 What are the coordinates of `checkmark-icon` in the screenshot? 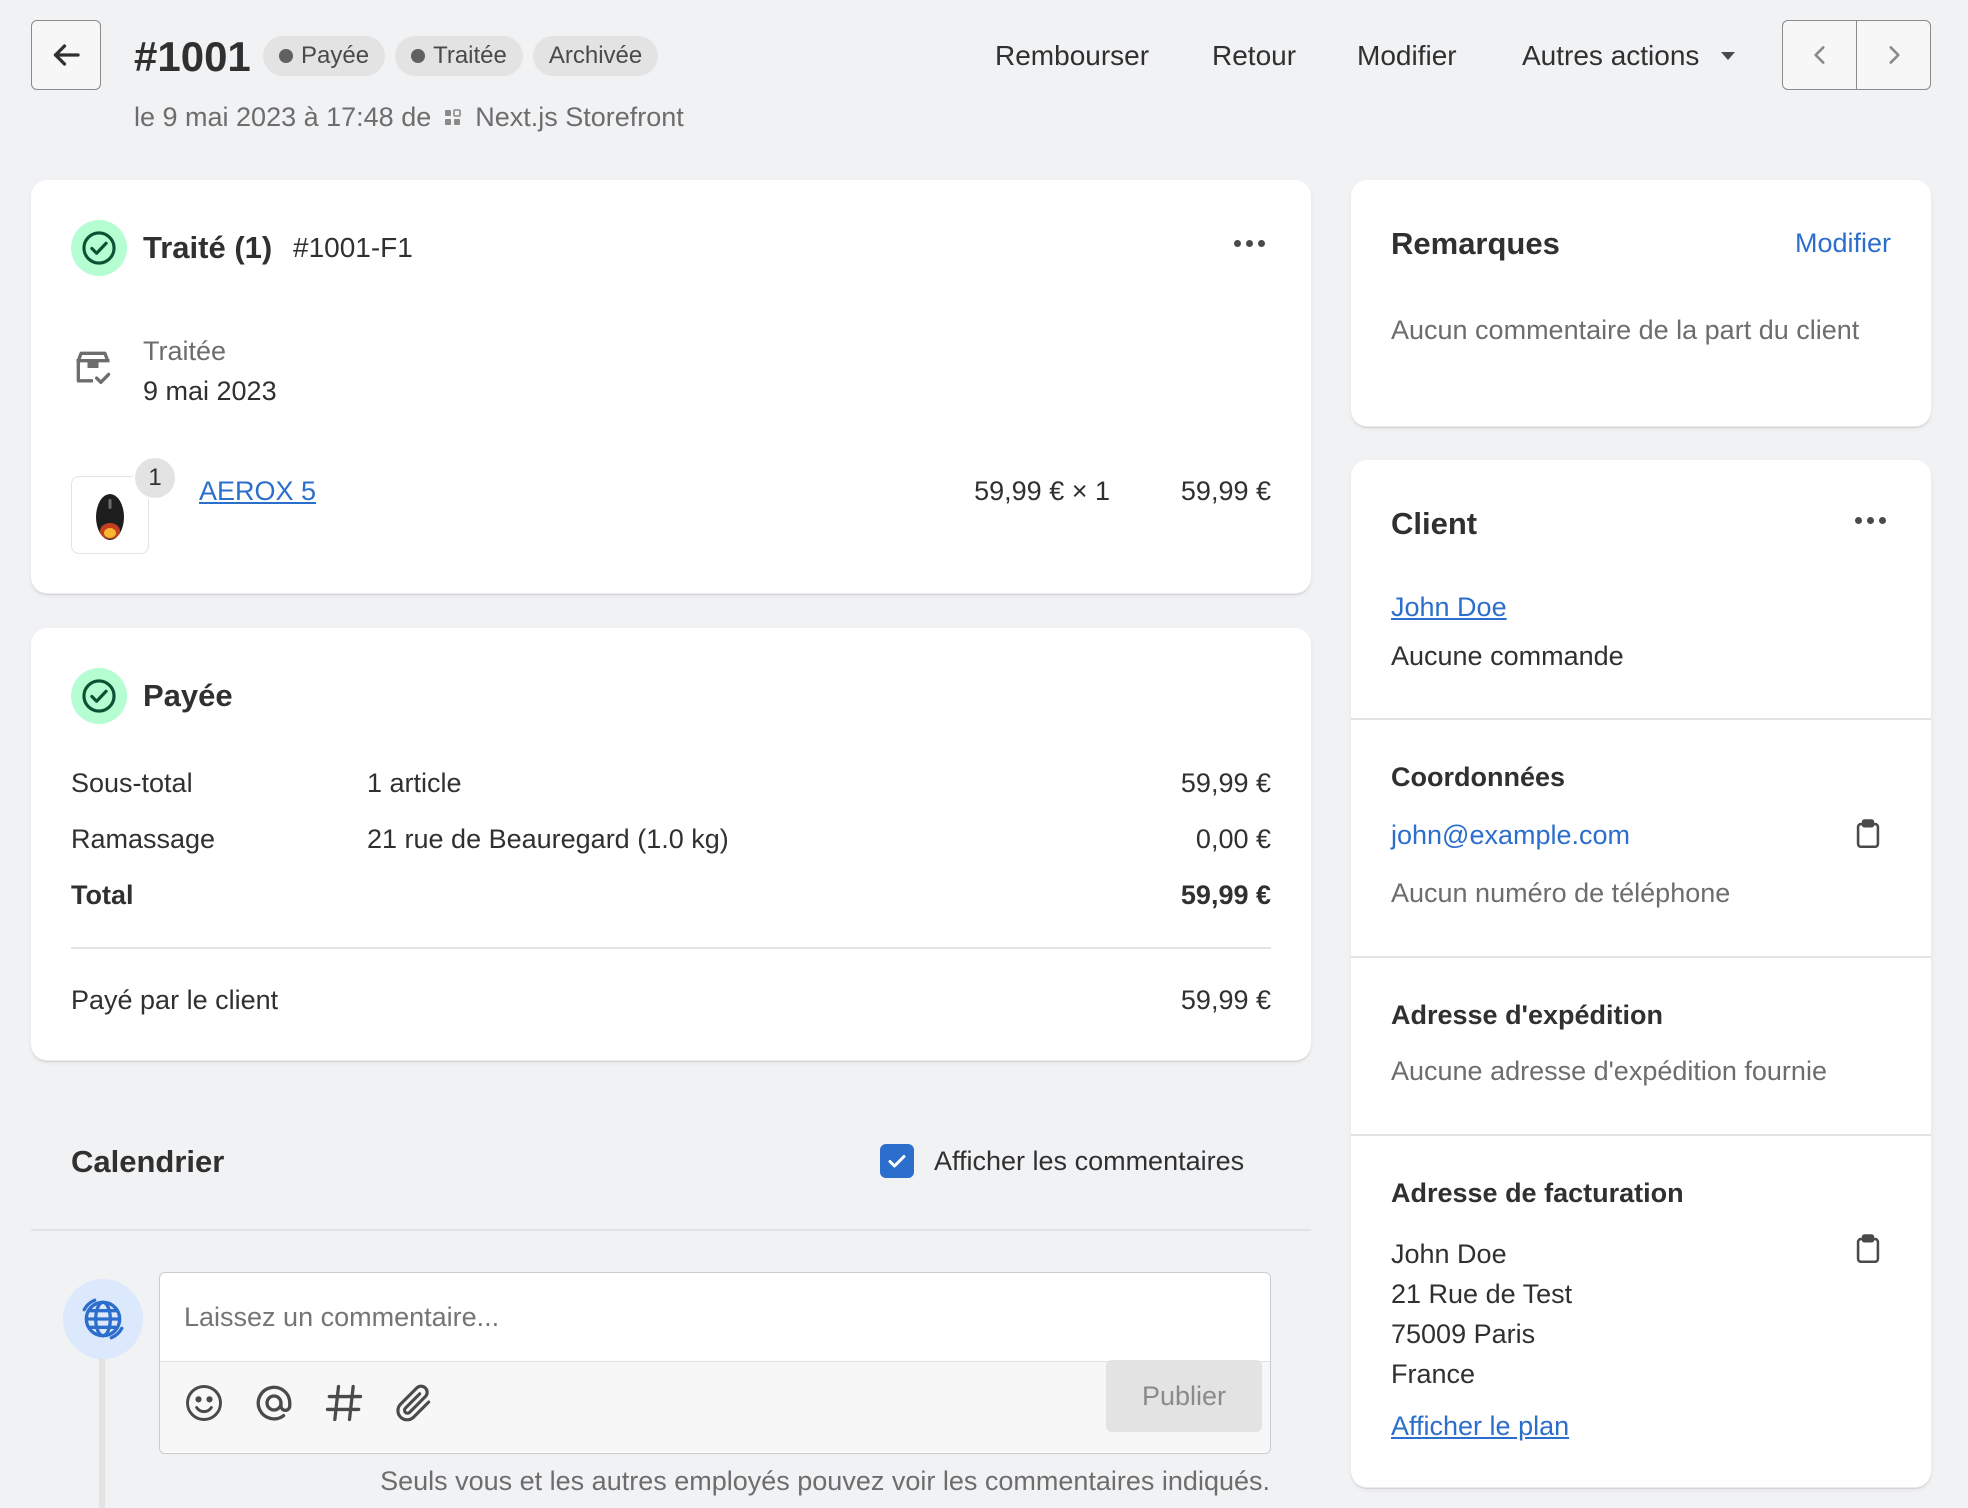 It's located at (897, 1161).